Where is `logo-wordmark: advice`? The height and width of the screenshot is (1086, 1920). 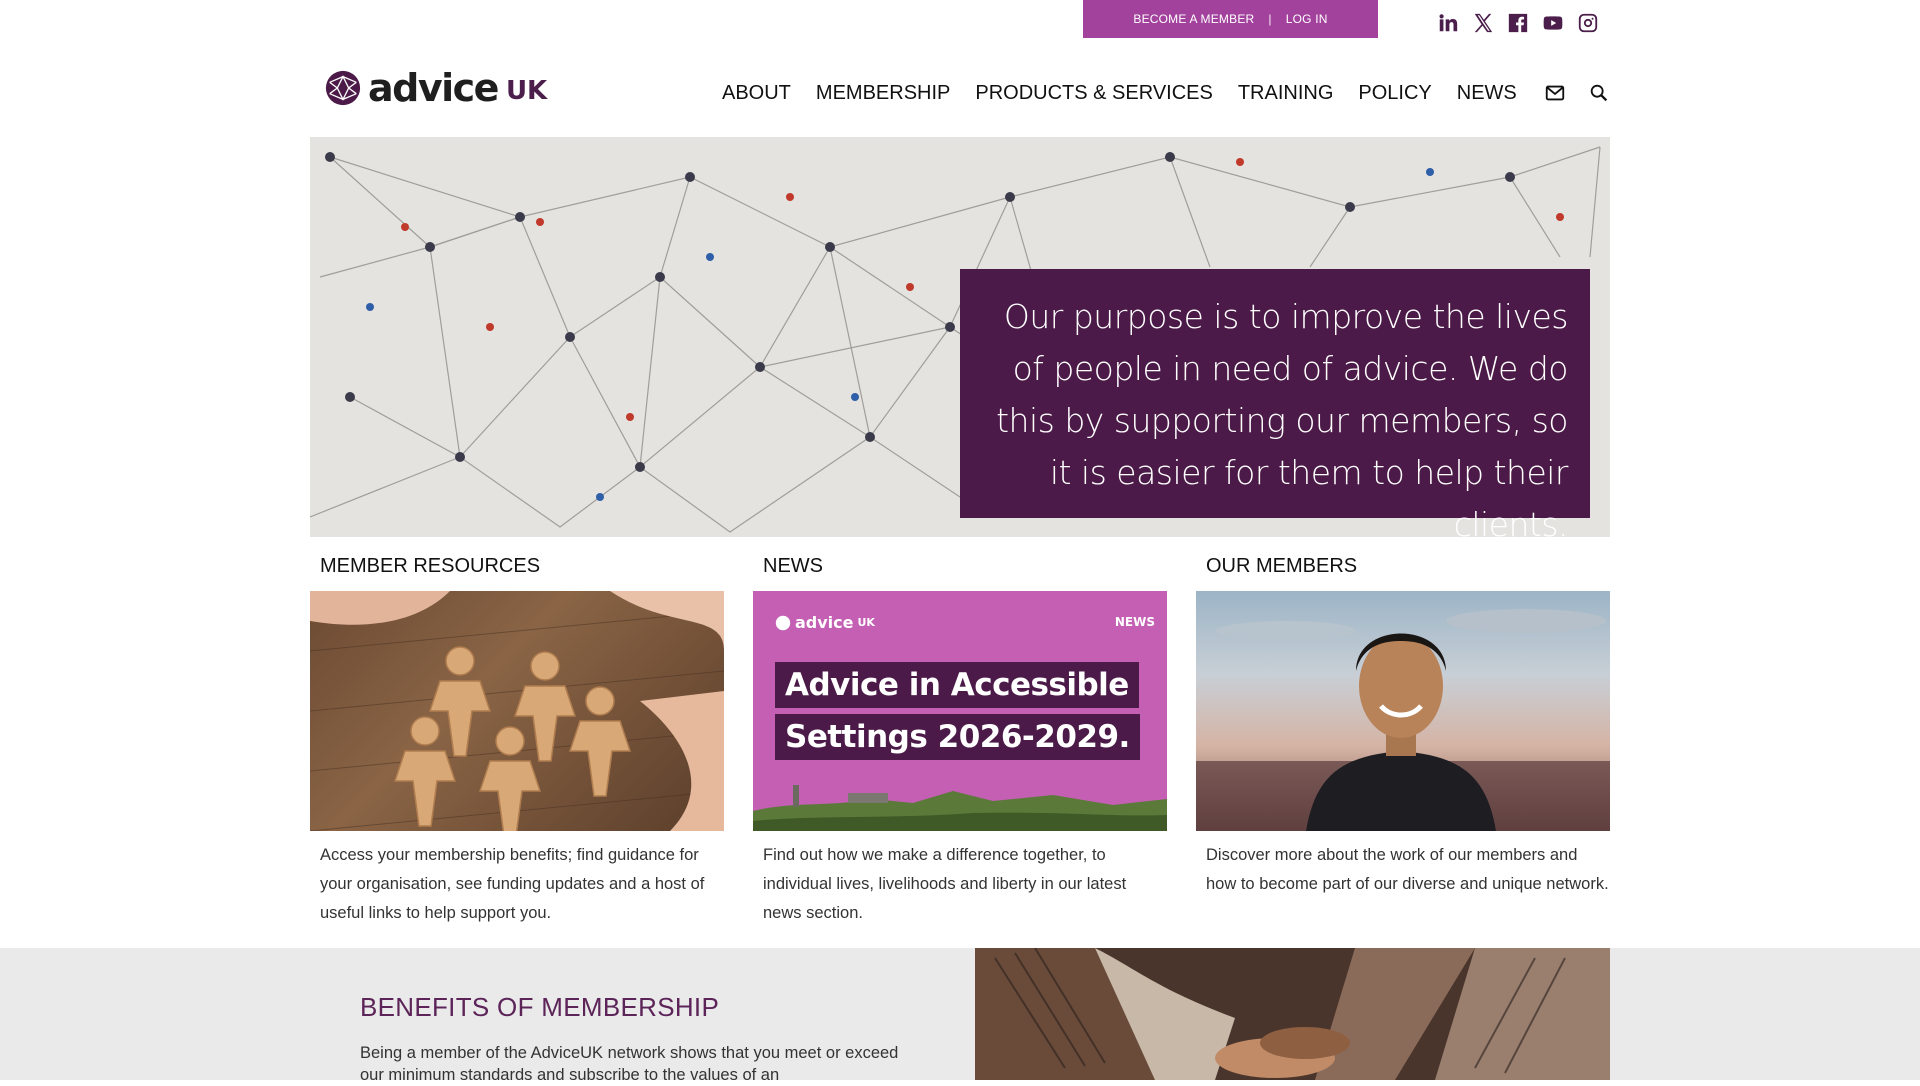
logo-wordmark: advice is located at coordinates (433, 88).